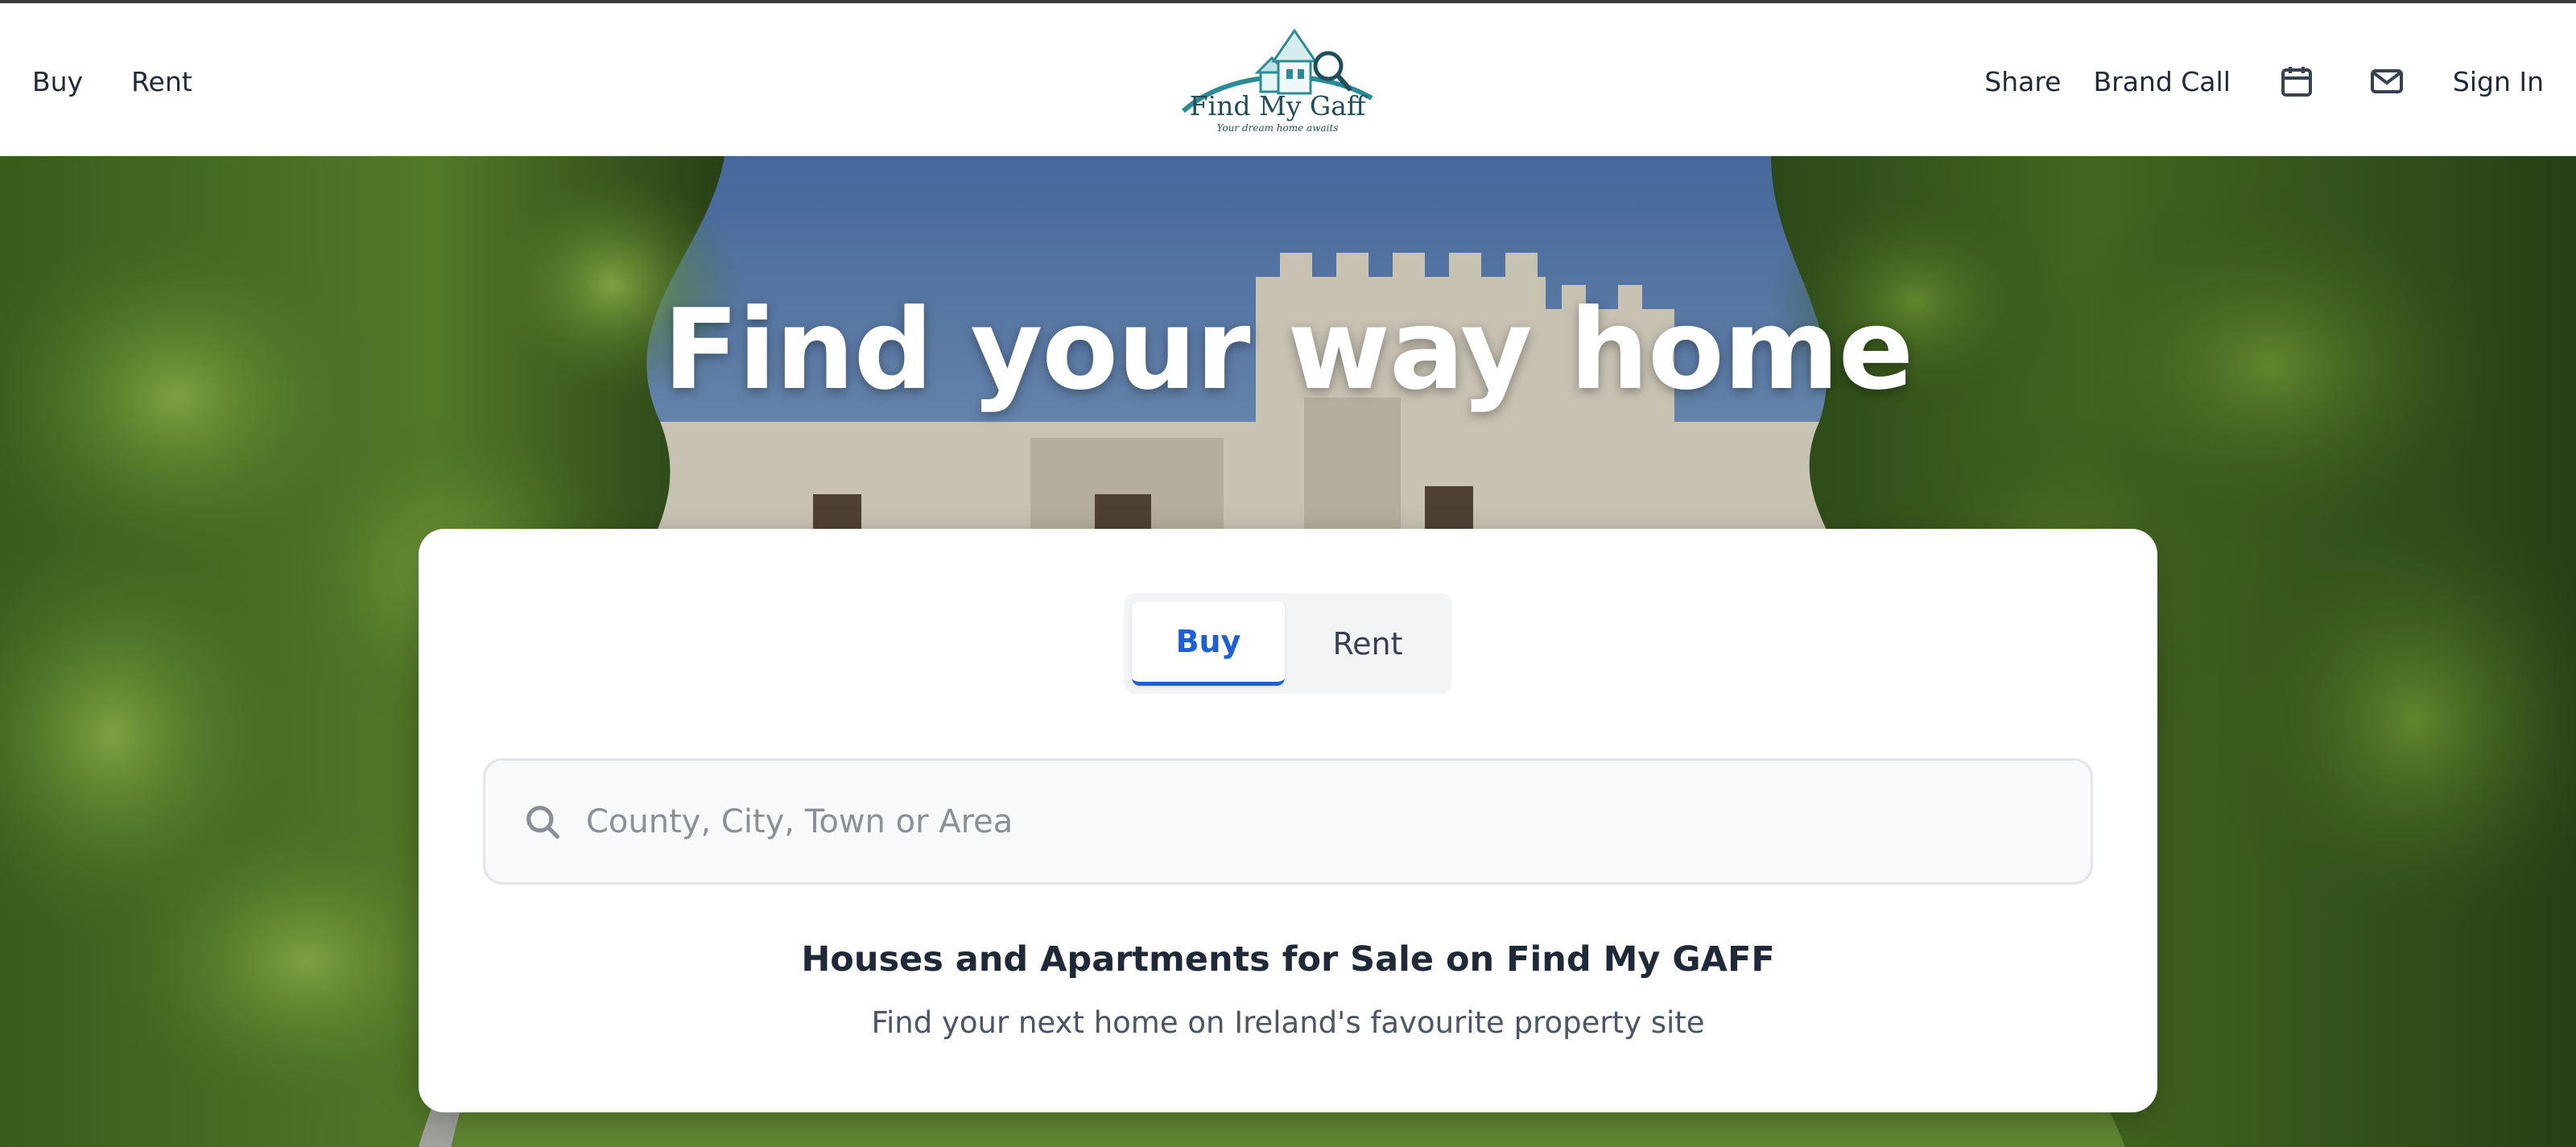 This screenshot has width=2576, height=1147. Describe the element at coordinates (1208, 643) in the screenshot. I see `tab-buy: Buy` at that location.